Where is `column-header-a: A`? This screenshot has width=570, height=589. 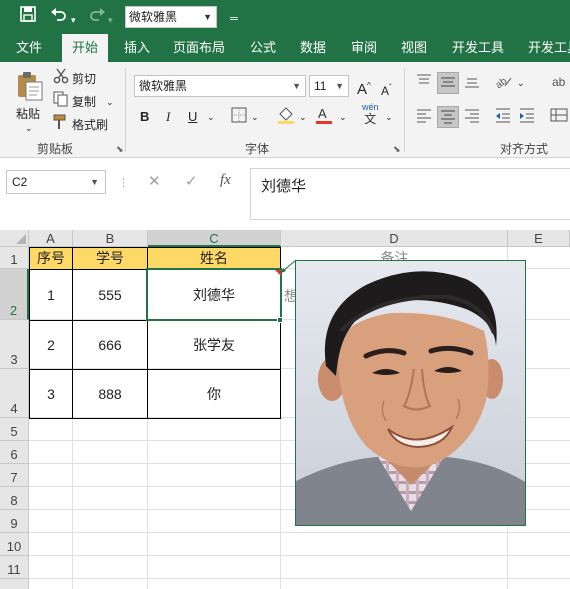
column-header-a: A is located at coordinates (51, 238).